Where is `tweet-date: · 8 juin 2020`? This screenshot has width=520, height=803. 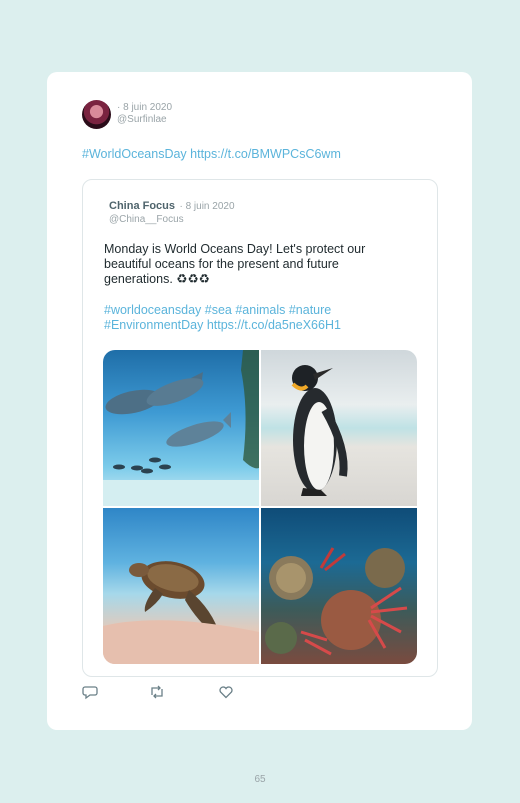 tweet-date: · 8 juin 2020 is located at coordinates (145, 107).